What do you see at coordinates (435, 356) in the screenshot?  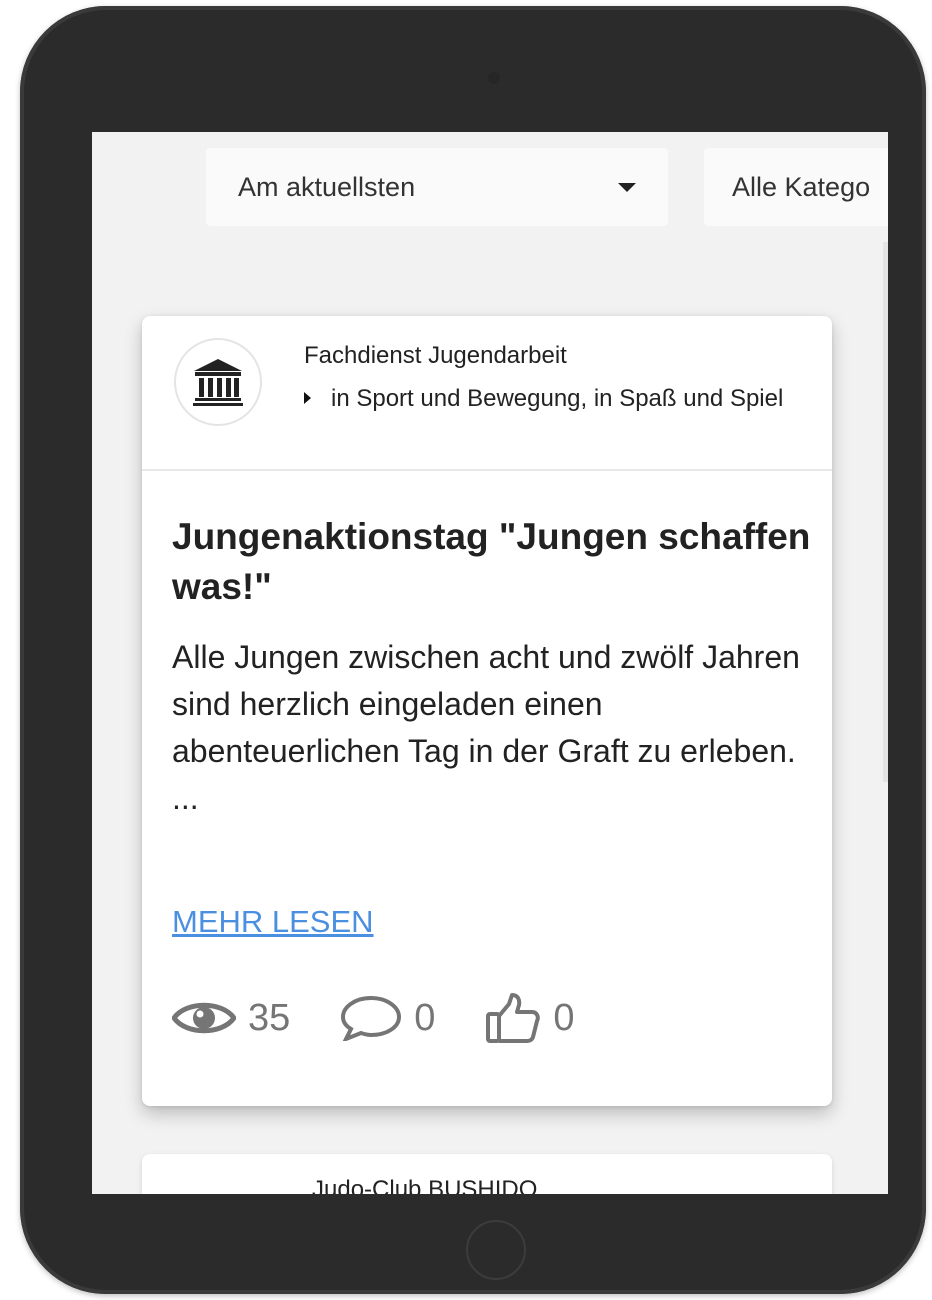 I see `org-name: Fachdienst Jugendarbeit` at bounding box center [435, 356].